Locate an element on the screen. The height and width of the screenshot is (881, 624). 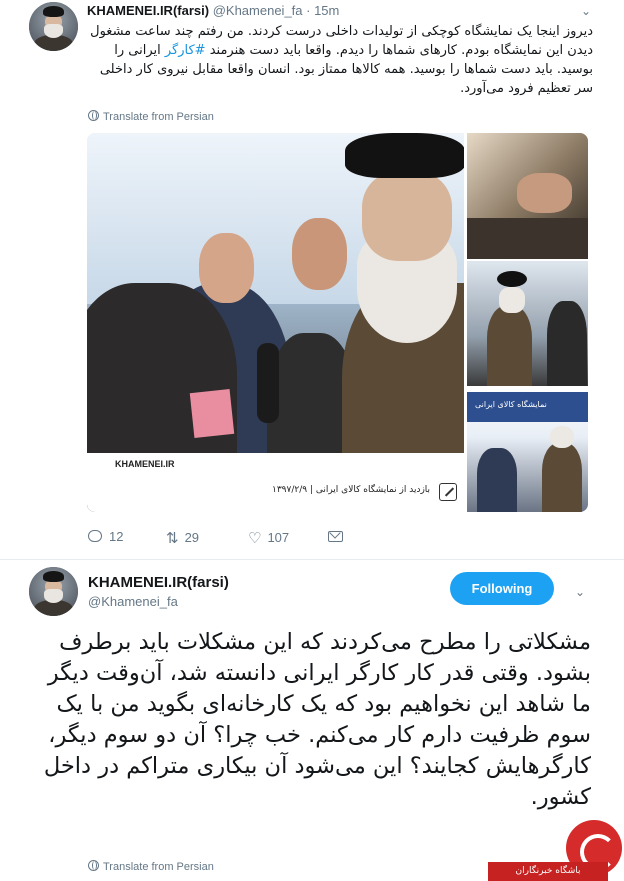
like-count: 107 is located at coordinates (278, 537).